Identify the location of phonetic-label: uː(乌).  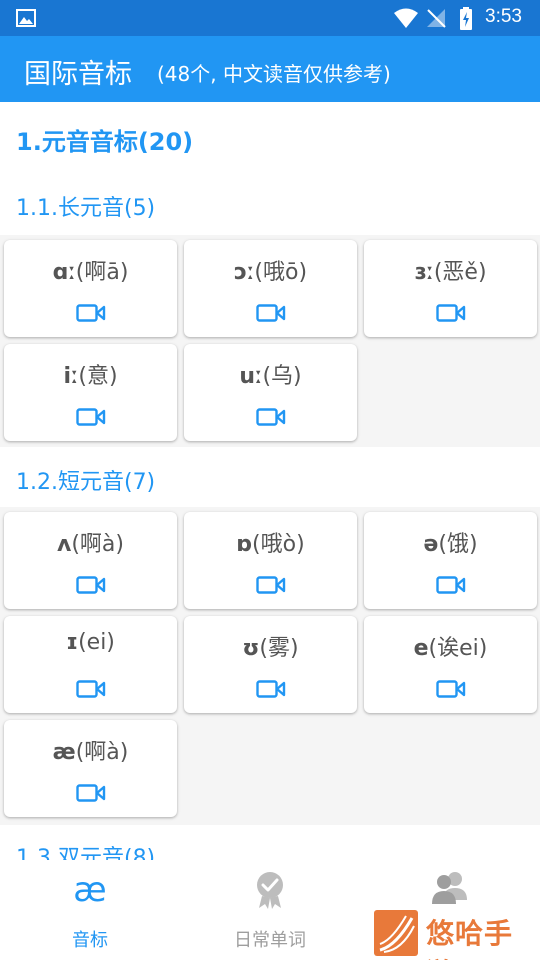
(270, 376).